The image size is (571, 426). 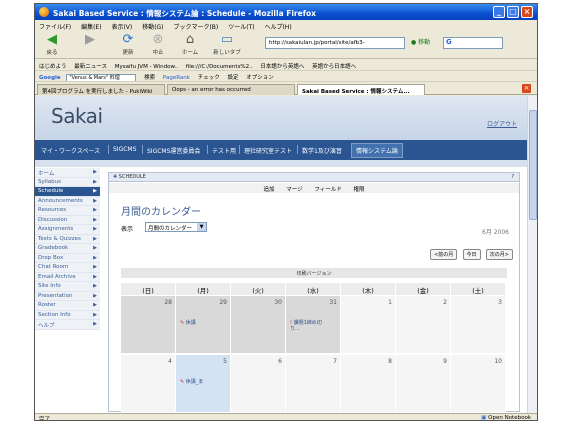 I want to click on vertical-scrollbar, so click(x=532, y=254).